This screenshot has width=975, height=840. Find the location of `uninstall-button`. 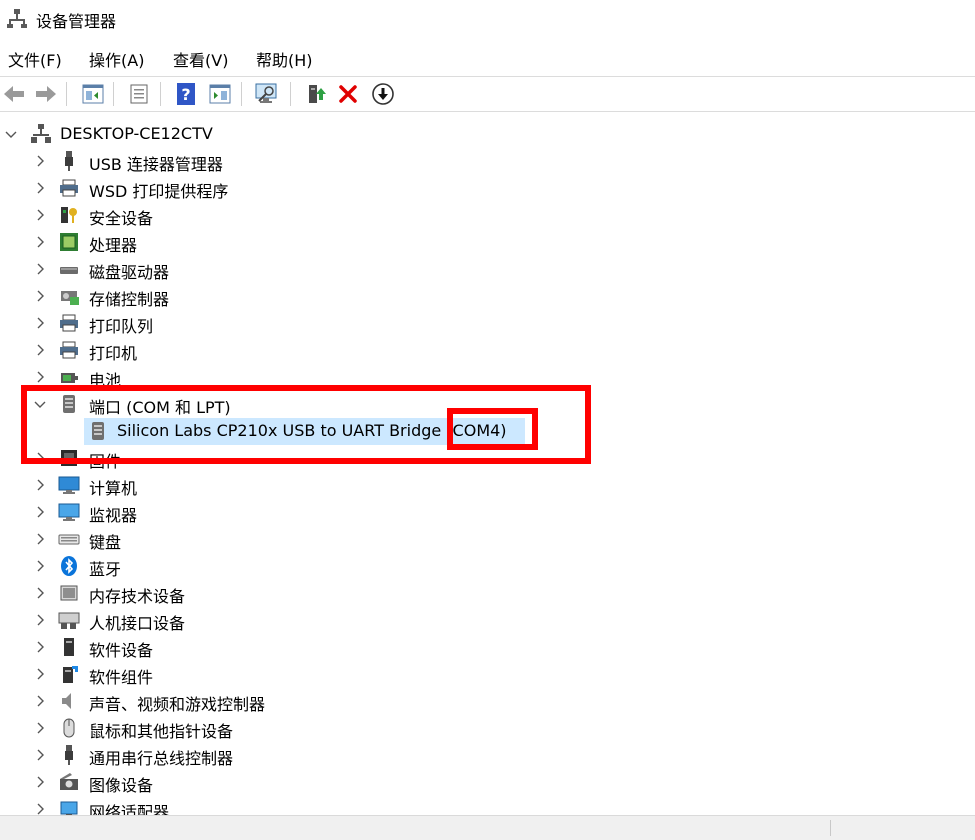

uninstall-button is located at coordinates (348, 94).